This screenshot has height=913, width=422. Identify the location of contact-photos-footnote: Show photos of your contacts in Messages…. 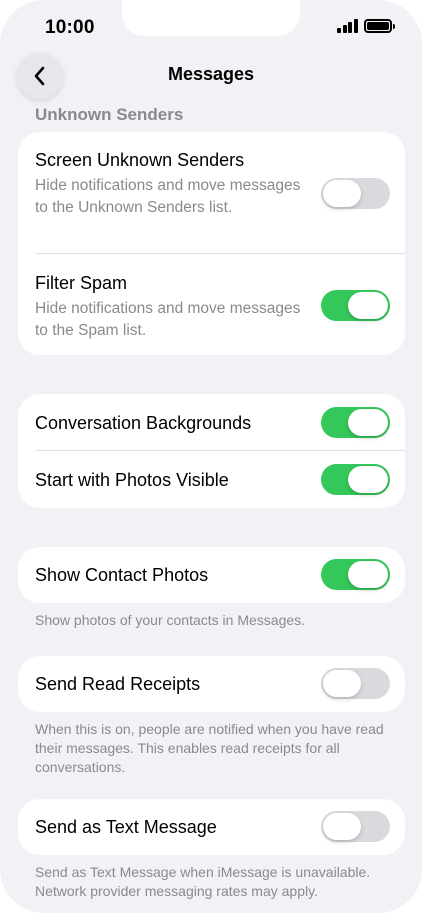
(170, 620).